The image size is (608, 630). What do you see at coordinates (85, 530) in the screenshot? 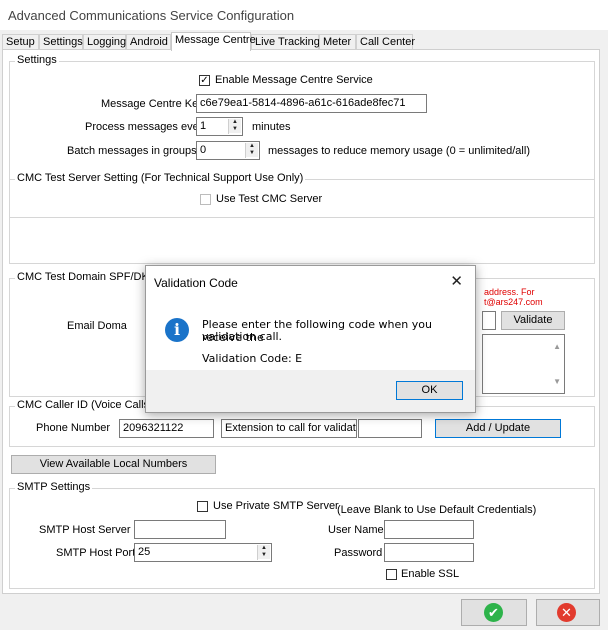
I see `smtp-host-label: SMTP Host Server` at bounding box center [85, 530].